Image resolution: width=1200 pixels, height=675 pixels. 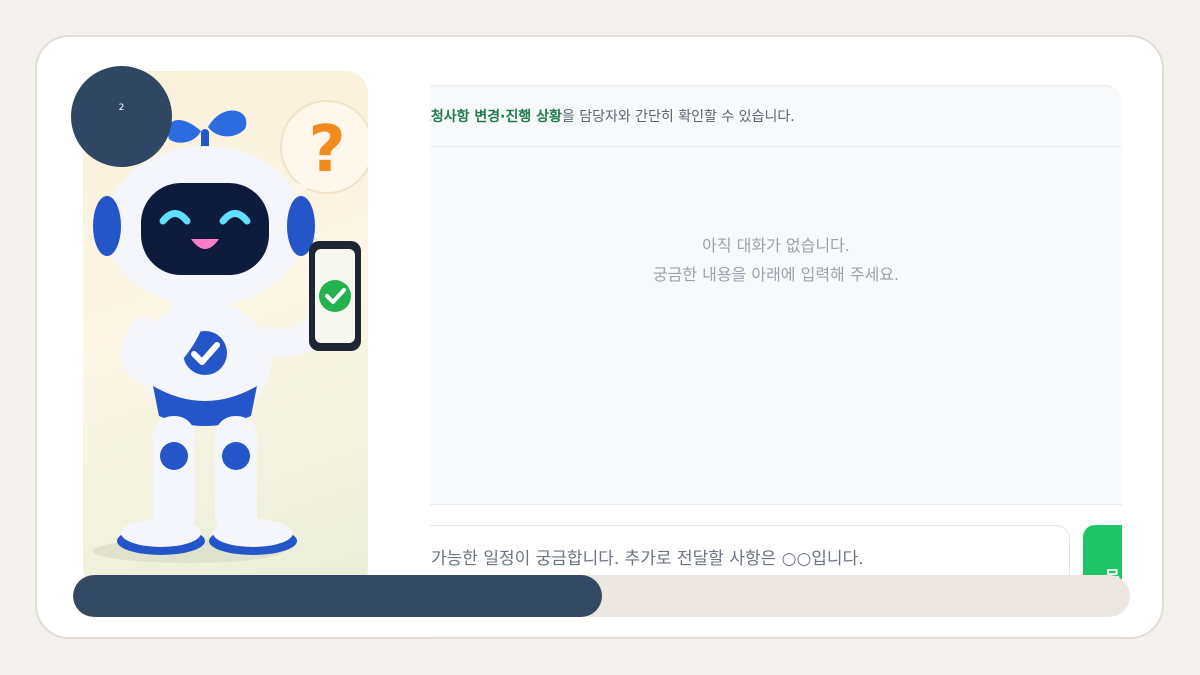 What do you see at coordinates (121, 116) in the screenshot?
I see `step-number-badge: 2` at bounding box center [121, 116].